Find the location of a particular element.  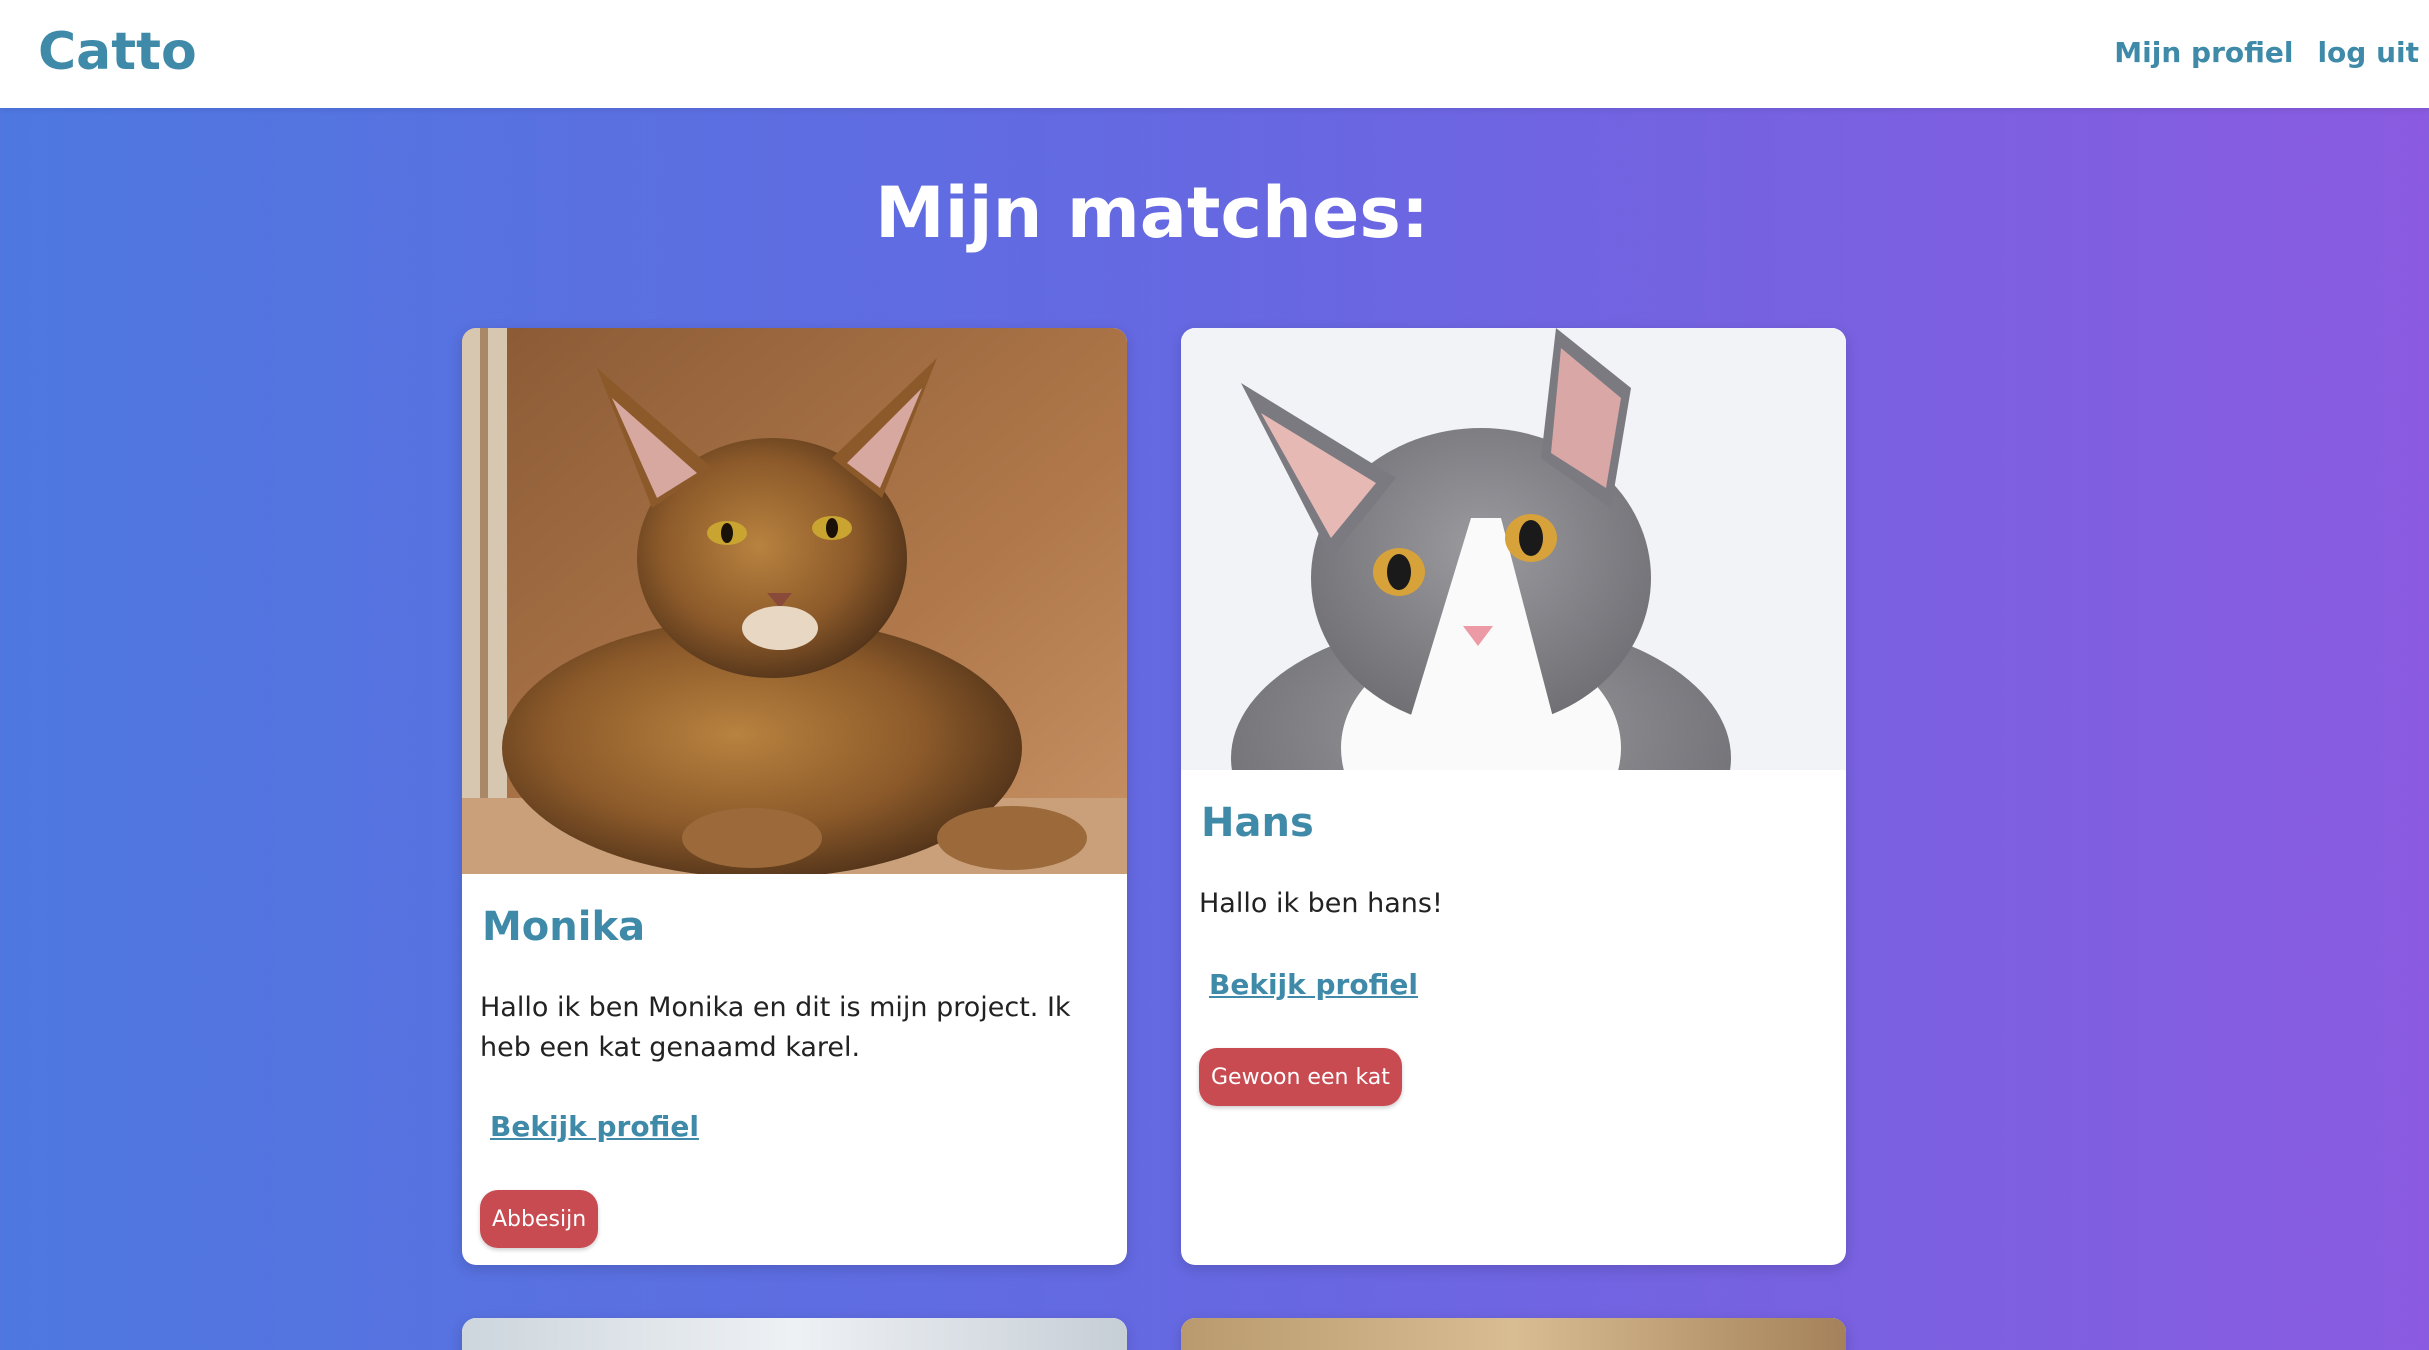

page-title: Mijn matches: is located at coordinates (1152, 213).